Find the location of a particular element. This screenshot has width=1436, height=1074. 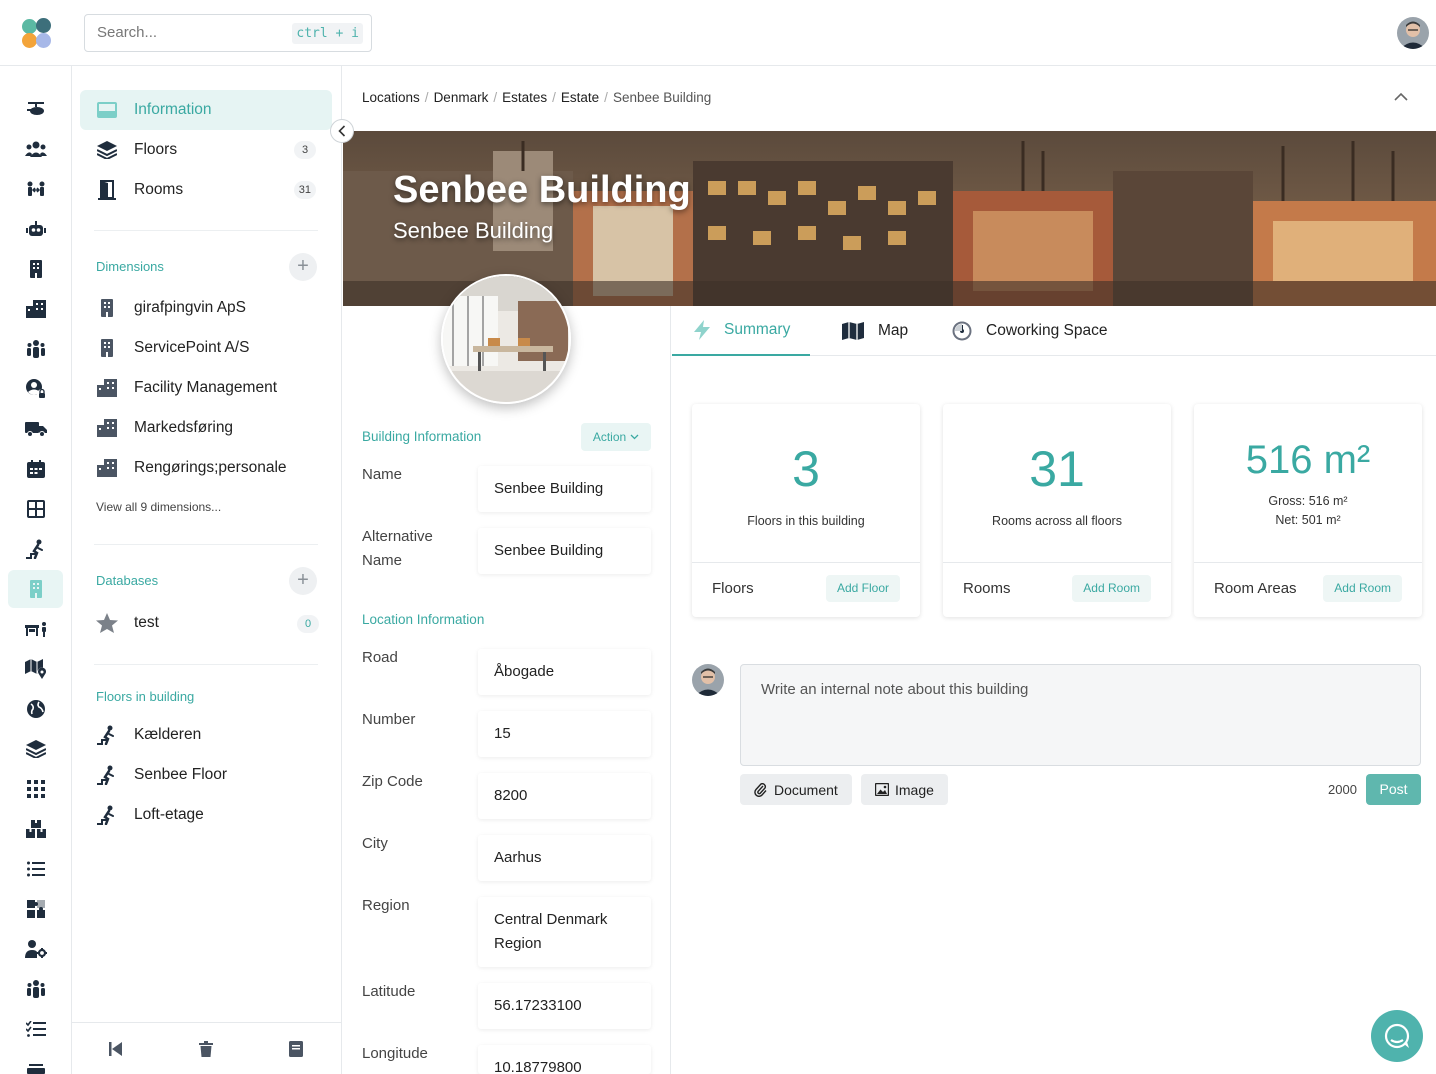

floorplan-icon is located at coordinates (35, 509).